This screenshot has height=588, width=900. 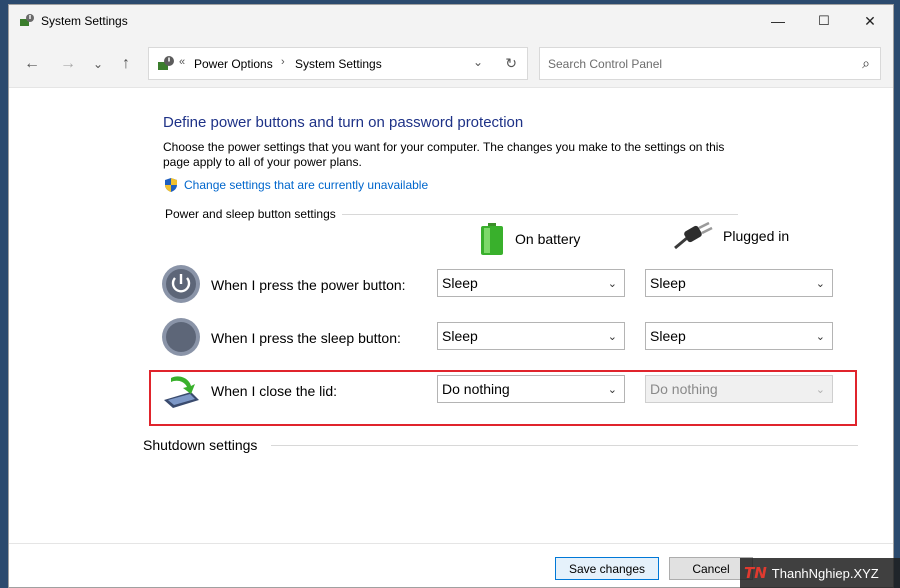 I want to click on breadcrumb-overflow: «, so click(x=182, y=62).